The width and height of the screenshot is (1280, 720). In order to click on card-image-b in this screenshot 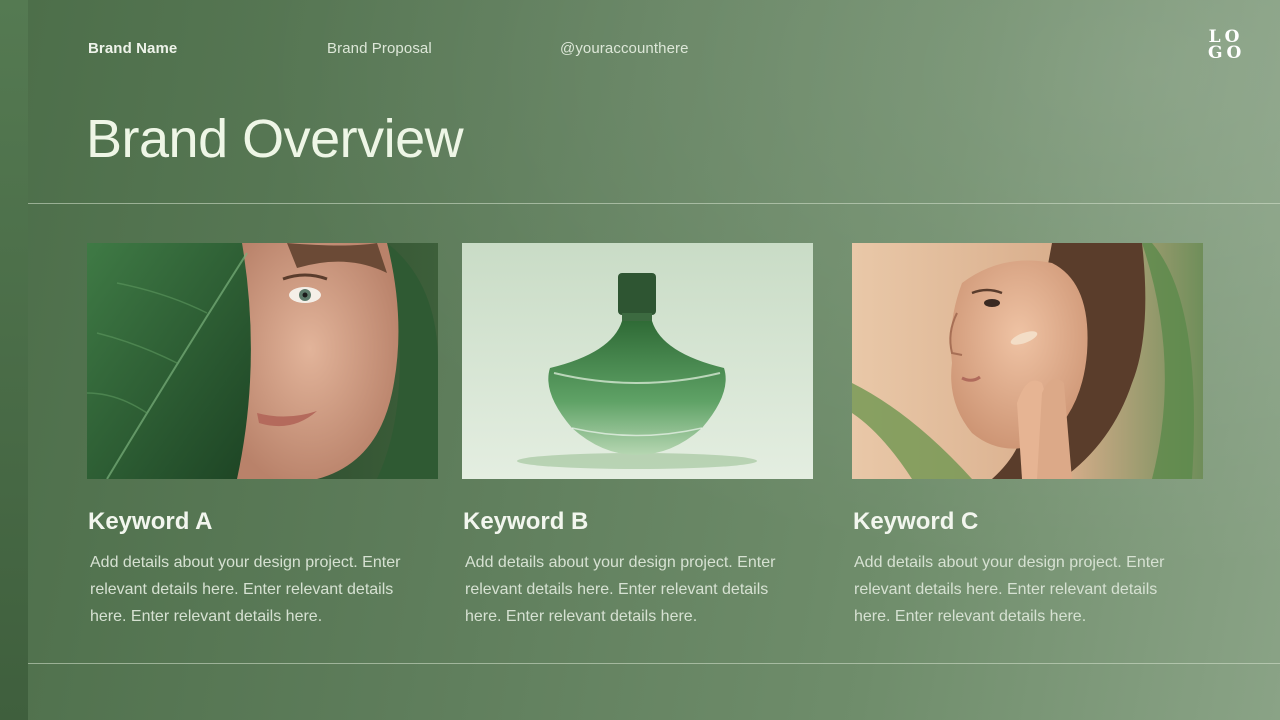, I will do `click(637, 361)`.